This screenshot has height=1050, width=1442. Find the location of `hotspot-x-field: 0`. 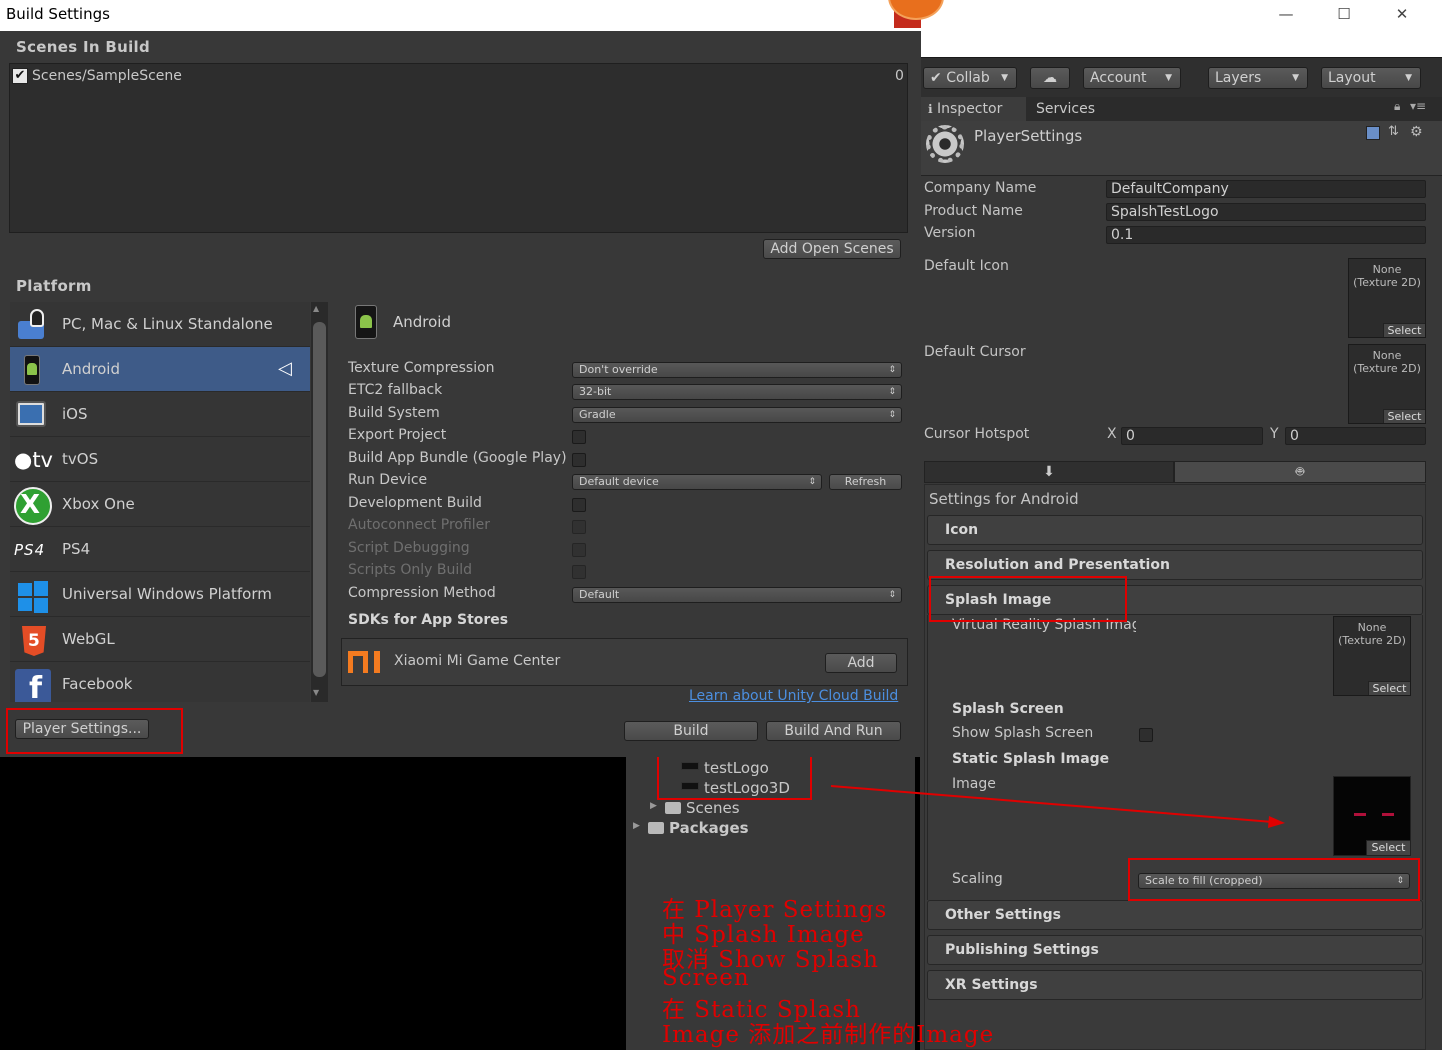

hotspot-x-field: 0 is located at coordinates (1192, 436).